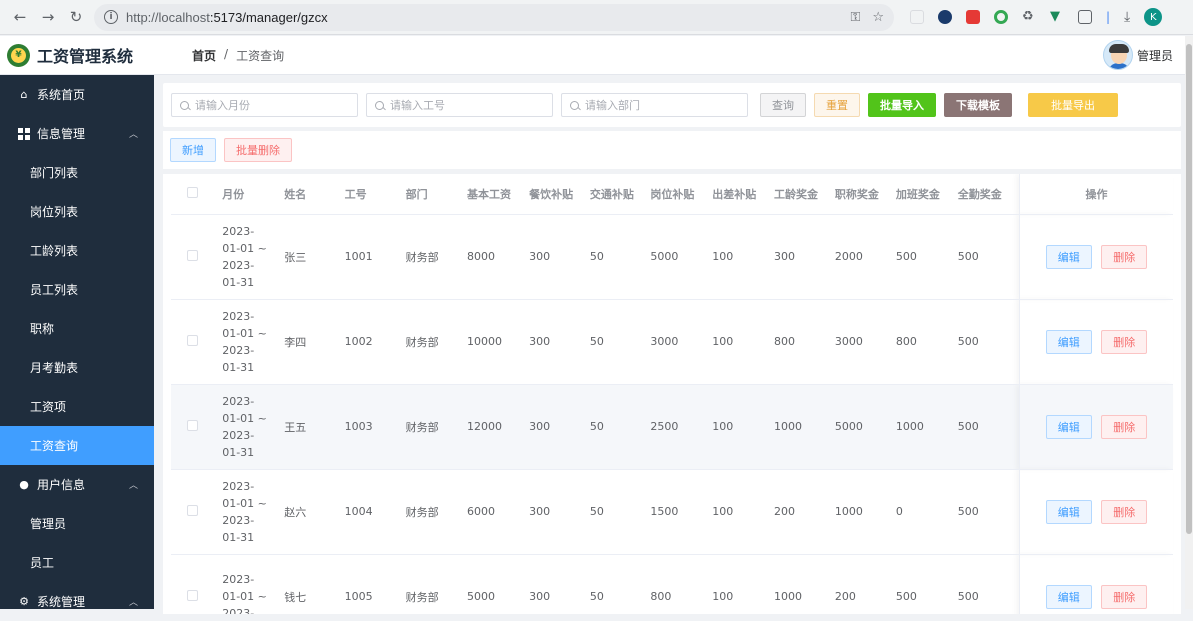  I want to click on site-info-icon: i, so click(111, 17).